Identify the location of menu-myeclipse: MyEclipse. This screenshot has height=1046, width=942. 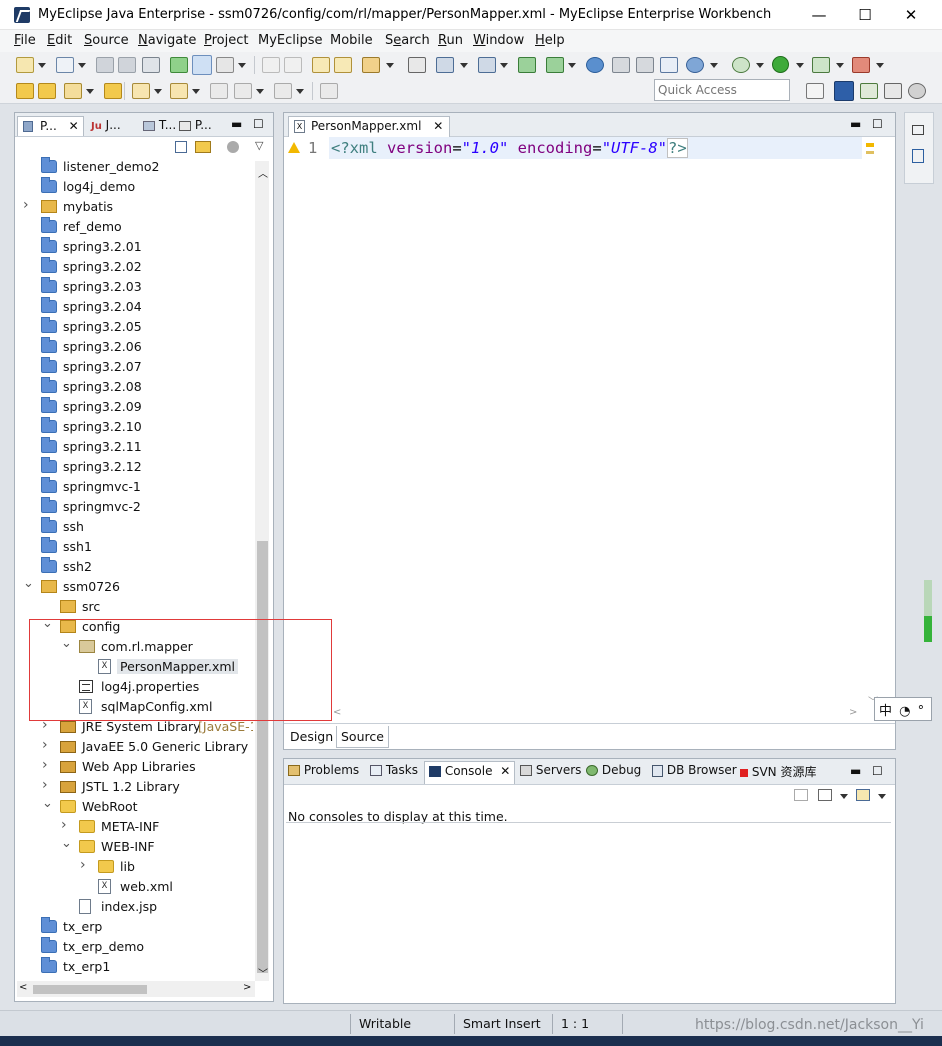
(290, 40).